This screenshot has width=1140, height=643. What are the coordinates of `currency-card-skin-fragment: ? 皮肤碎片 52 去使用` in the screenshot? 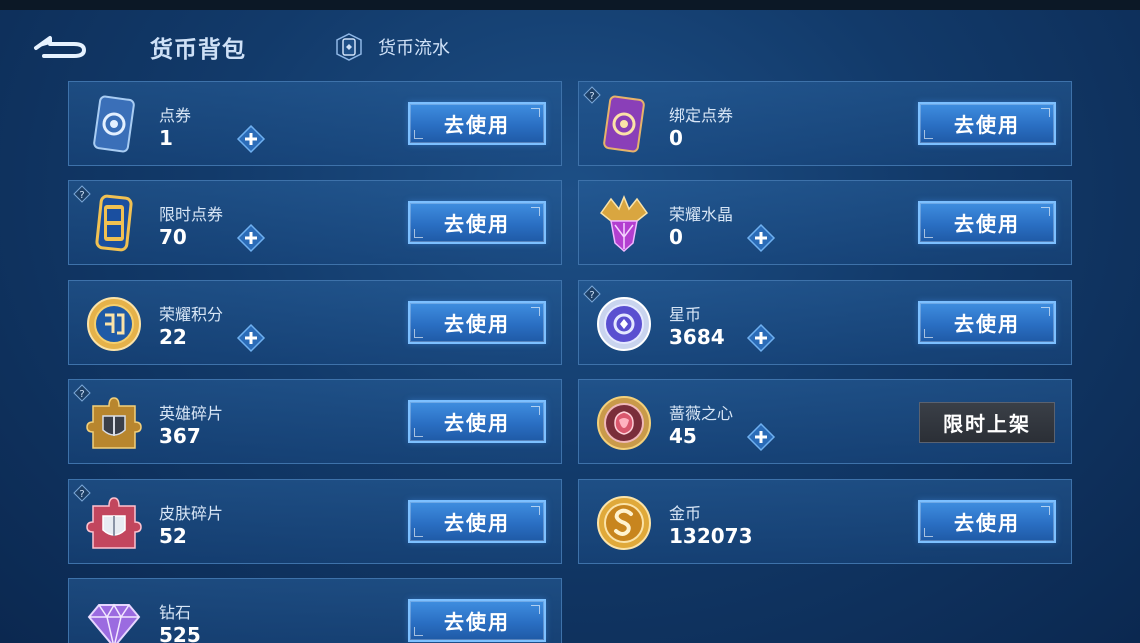 It's located at (315, 521).